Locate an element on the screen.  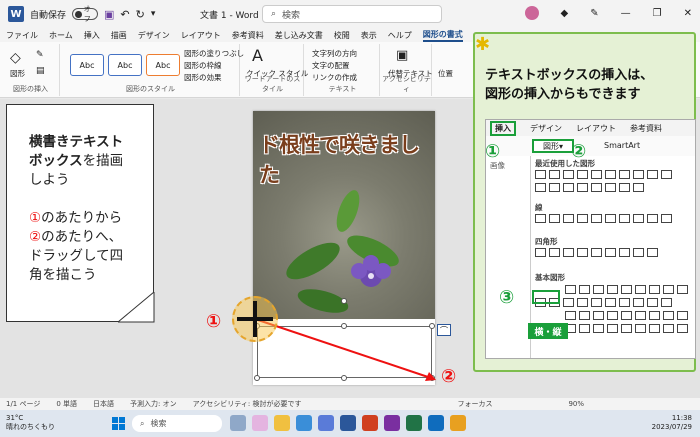
edge-icon is located at coordinates (304, 423).